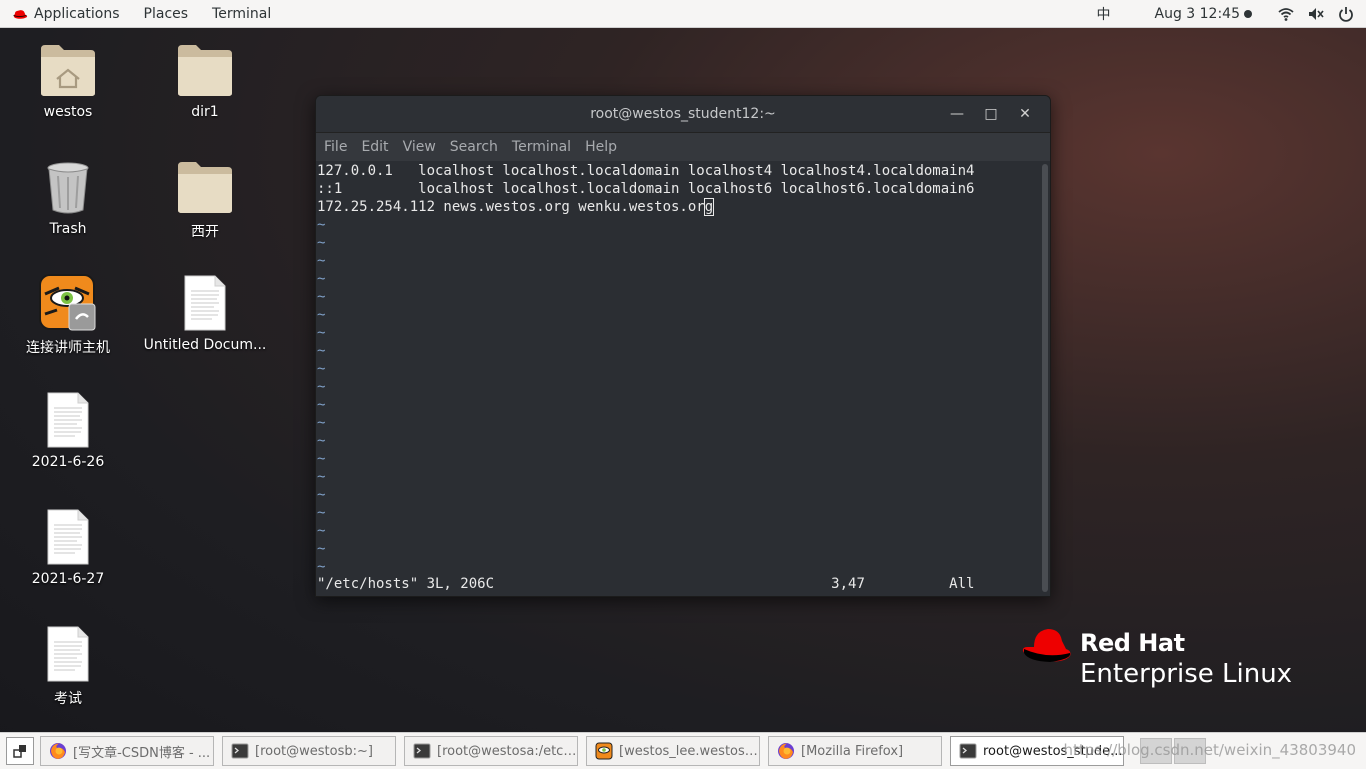 This screenshot has width=1366, height=769. Describe the element at coordinates (68, 579) in the screenshot. I see `desktop-icon-label: 2021-6-27` at that location.